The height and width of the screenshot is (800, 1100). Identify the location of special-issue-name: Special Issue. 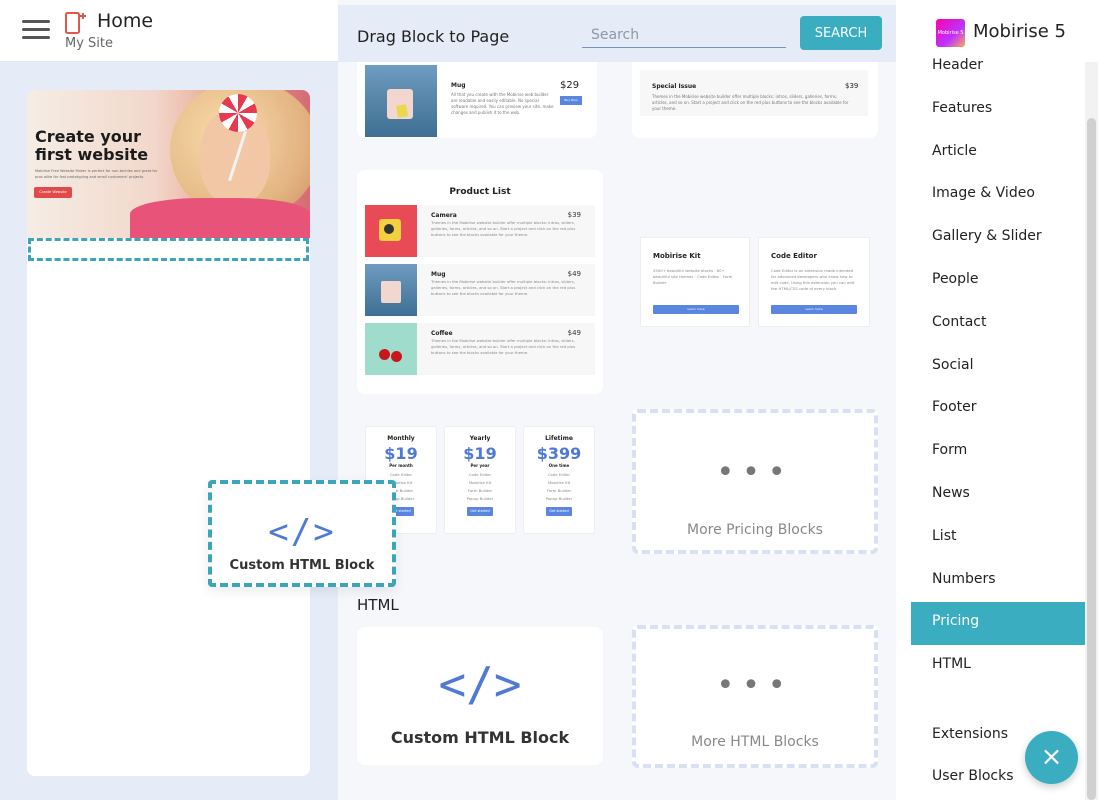
(674, 86).